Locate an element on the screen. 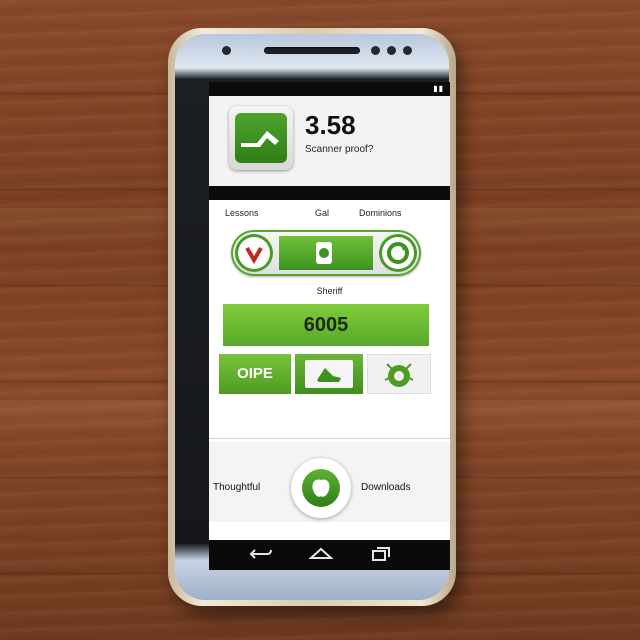  tile-row: OIPE is located at coordinates (325, 374).